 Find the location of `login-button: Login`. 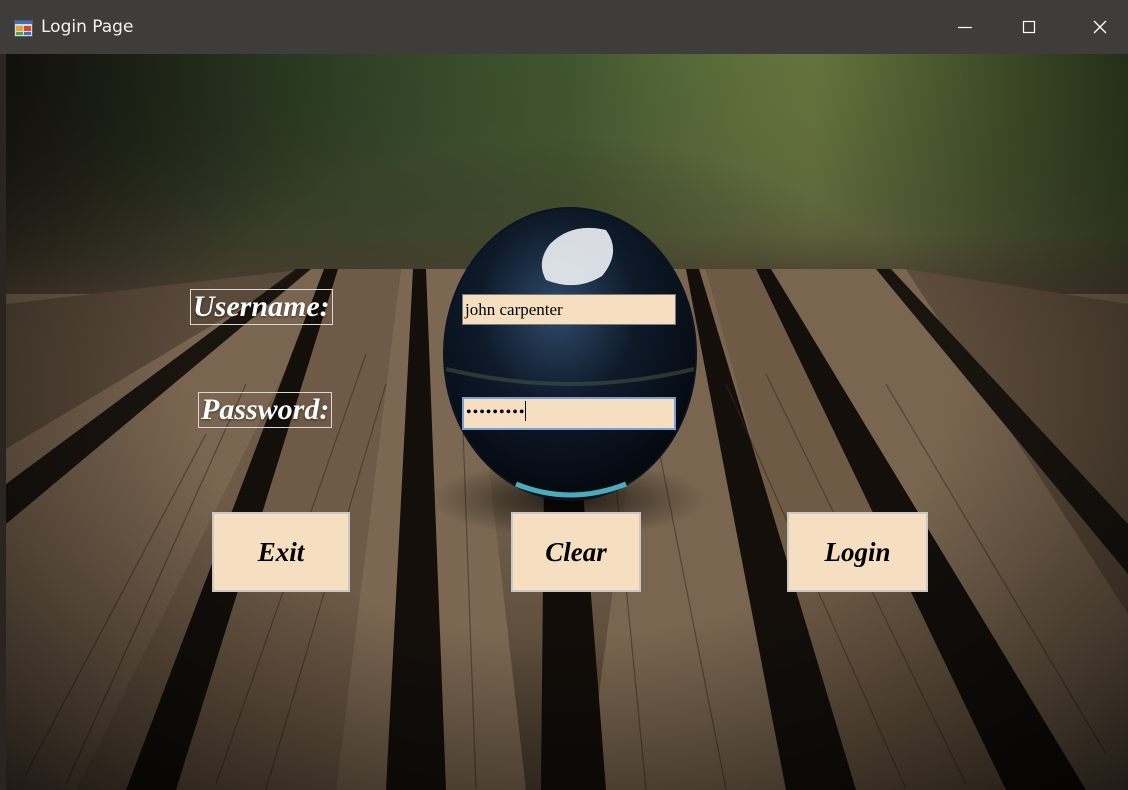

login-button: Login is located at coordinates (857, 552).